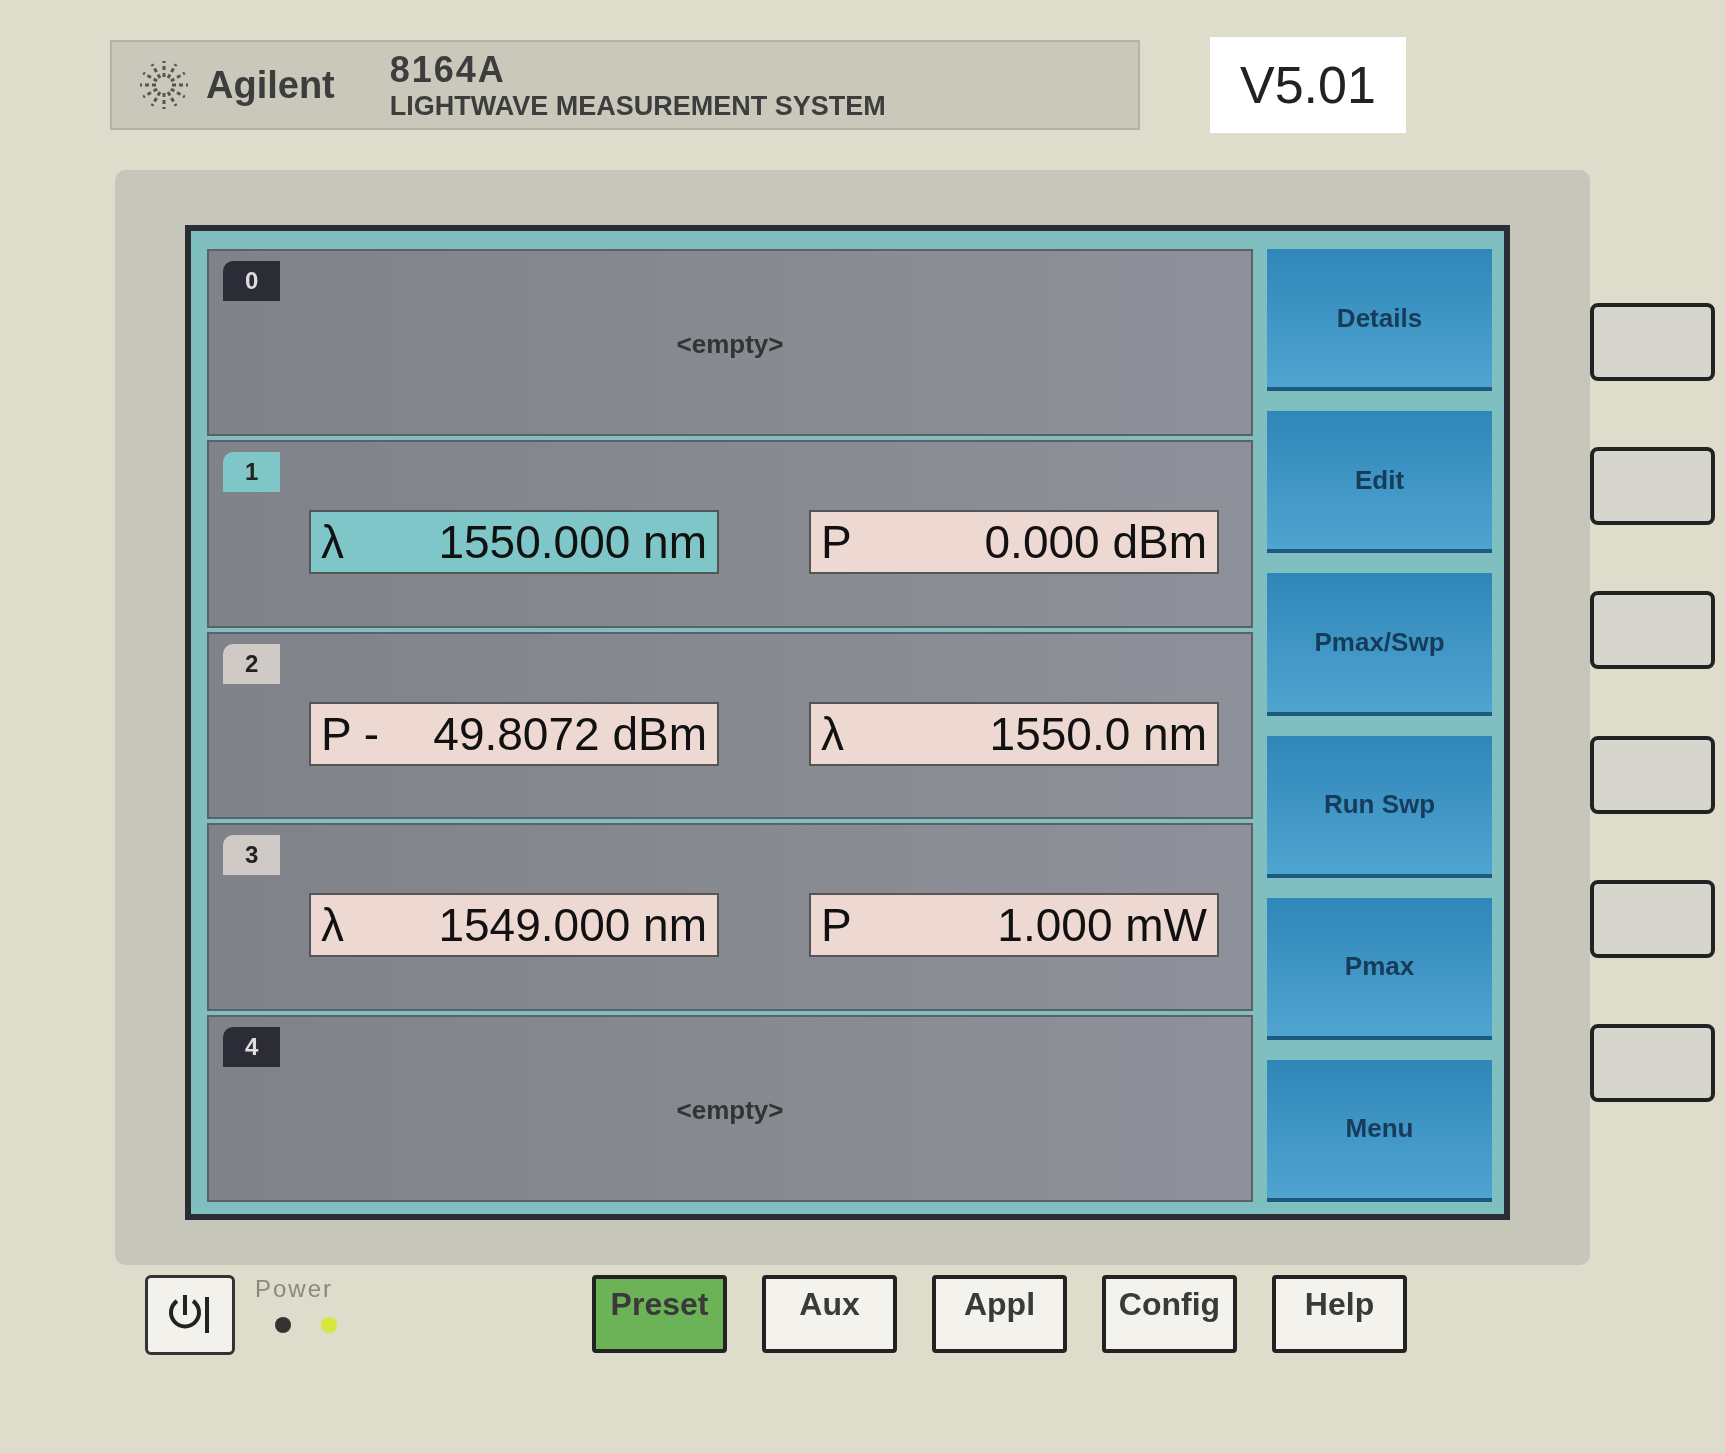 This screenshot has width=1725, height=1453. What do you see at coordinates (1014, 925) in the screenshot?
I see `value-field: P 1.000 mW` at bounding box center [1014, 925].